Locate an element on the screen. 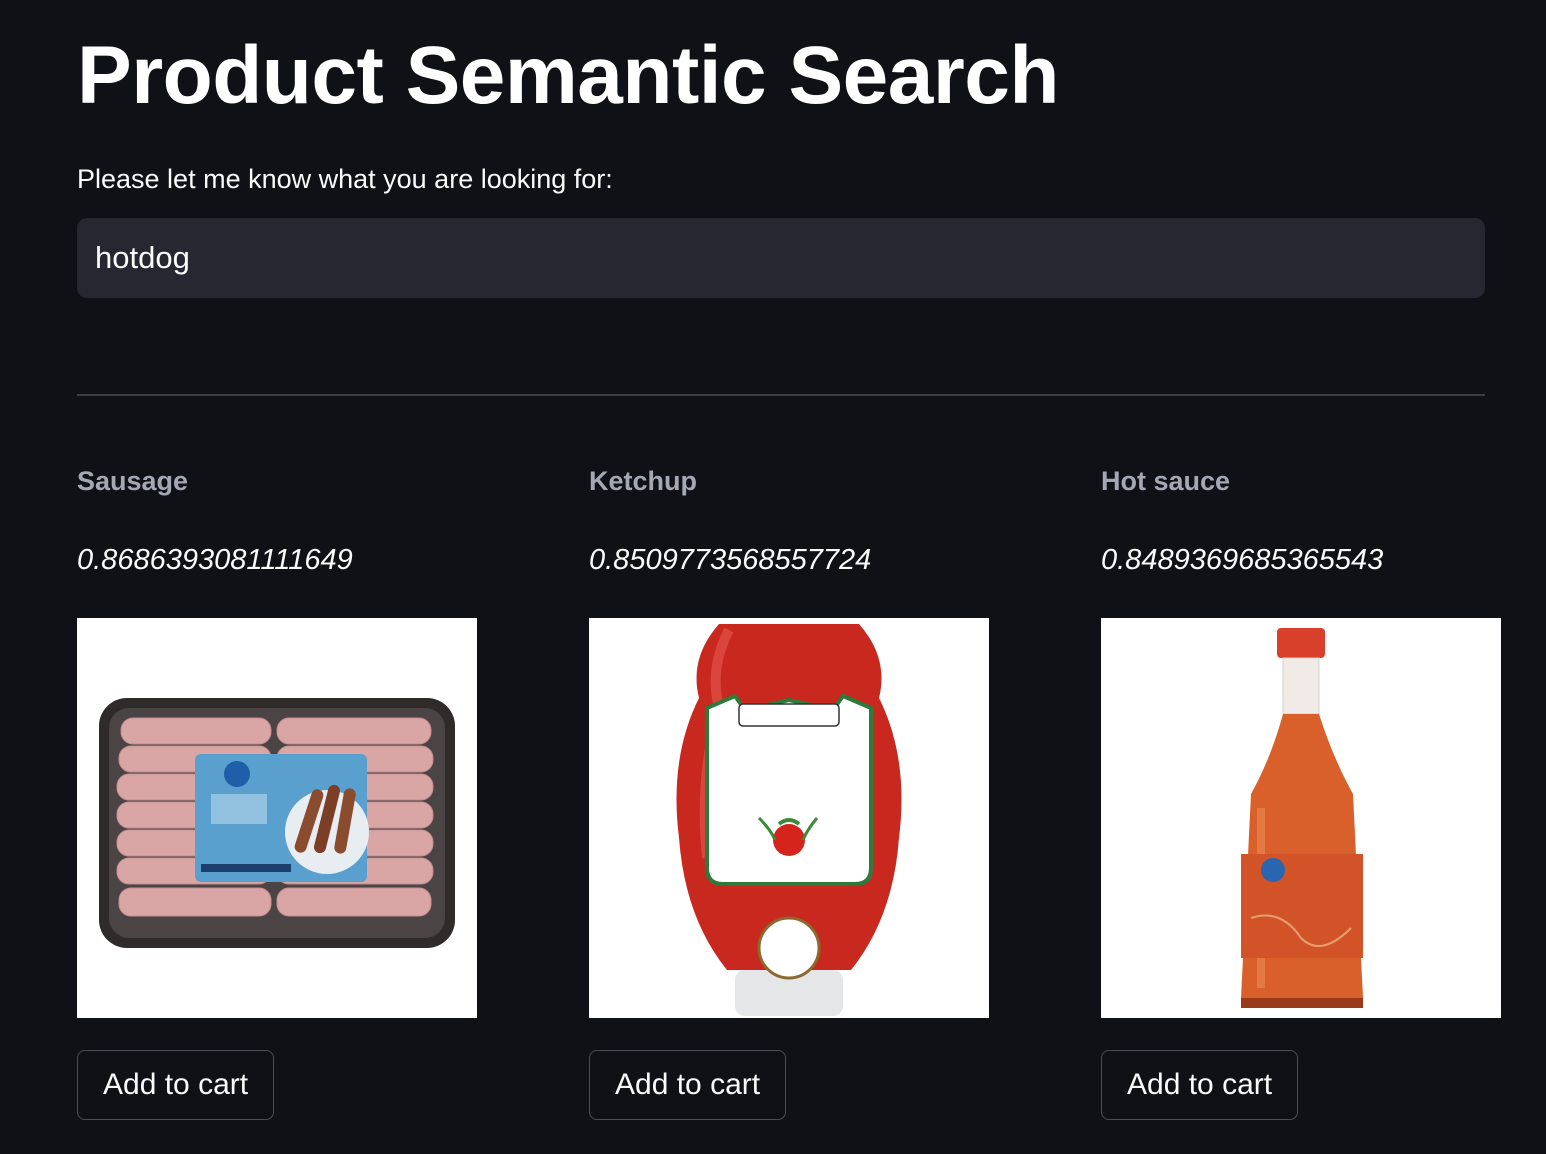 The width and height of the screenshot is (1546, 1154). search-input is located at coordinates (781, 258).